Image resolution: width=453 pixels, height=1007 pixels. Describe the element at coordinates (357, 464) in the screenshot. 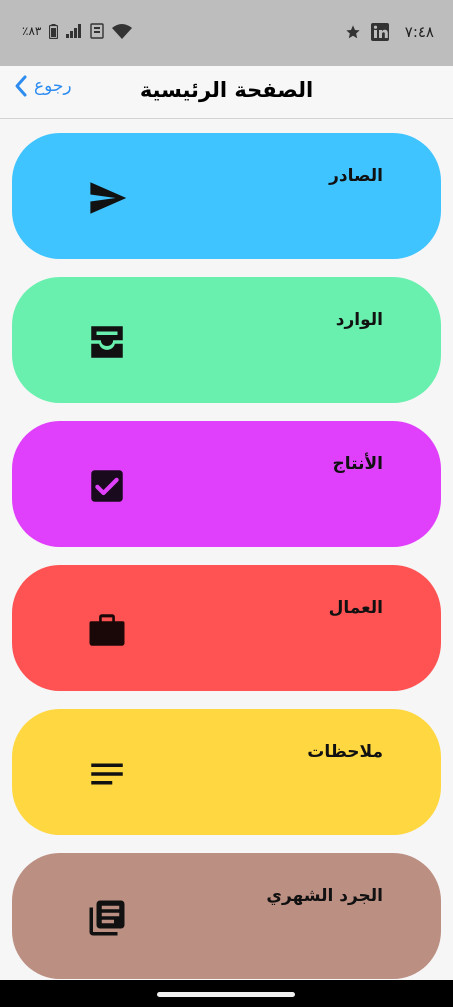

I see `card-label: الأنتاج` at that location.